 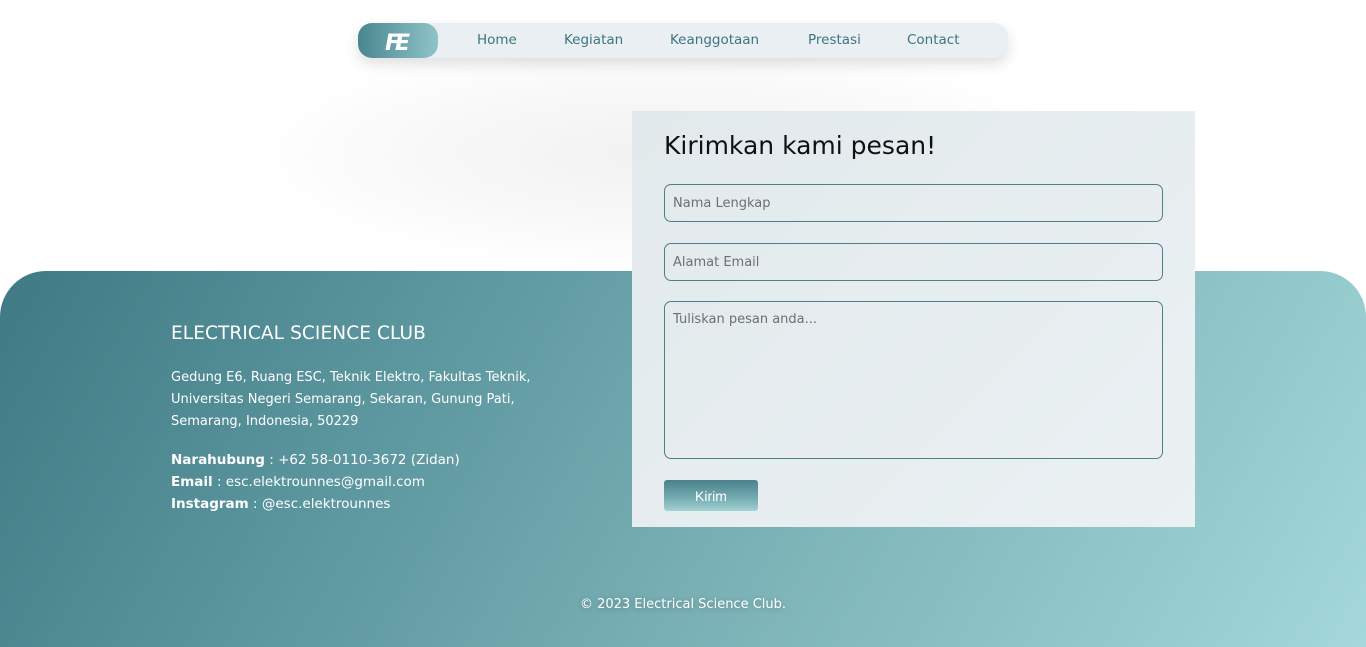 I want to click on name-input, so click(x=913, y=203).